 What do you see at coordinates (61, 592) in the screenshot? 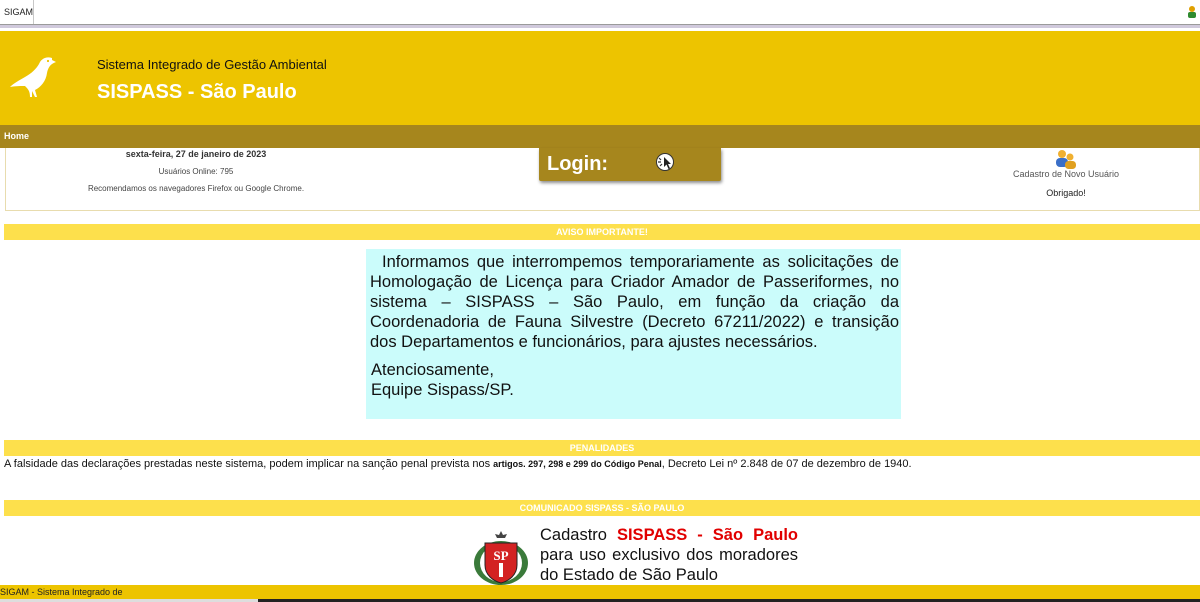
I see `status-text: SIGAM - Sistema Integrado de` at bounding box center [61, 592].